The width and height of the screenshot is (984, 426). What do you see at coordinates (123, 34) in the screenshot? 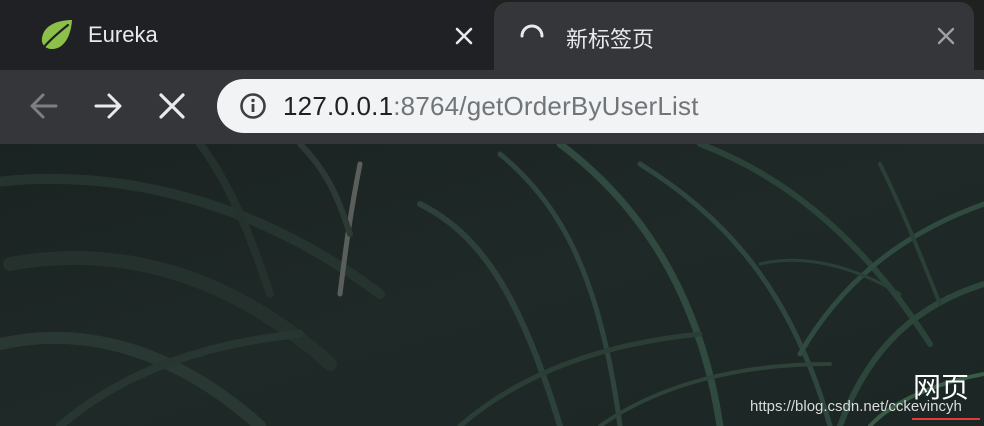
I see `tab-title: Eureka` at bounding box center [123, 34].